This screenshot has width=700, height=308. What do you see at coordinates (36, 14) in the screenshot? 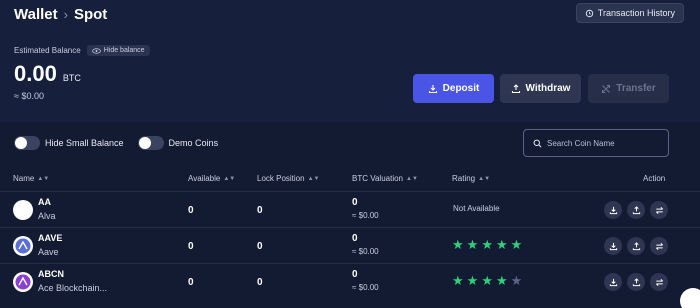
I see `breadcrumb-wallet: Wallet` at bounding box center [36, 14].